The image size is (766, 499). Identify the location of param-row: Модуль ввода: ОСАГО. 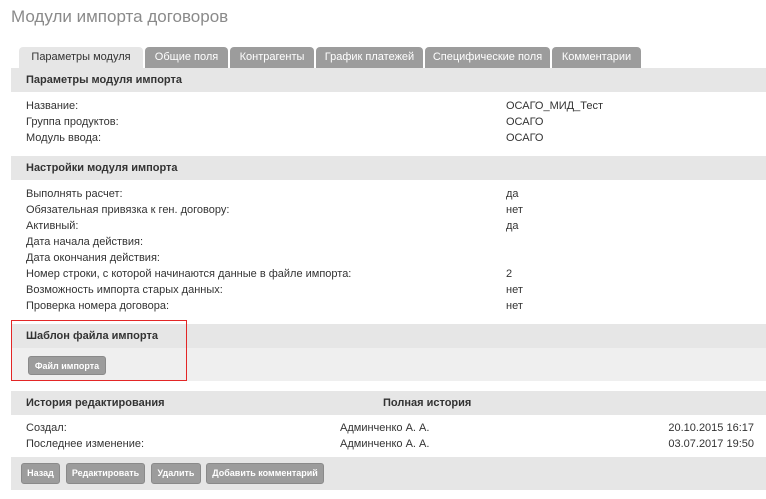
(396, 138).